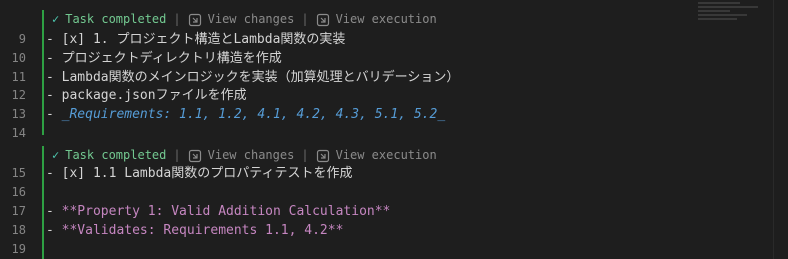 This screenshot has width=788, height=259. I want to click on line-number-gutter: 9 10 11 12 13 14 15 16 17 18 19, so click(20, 129).